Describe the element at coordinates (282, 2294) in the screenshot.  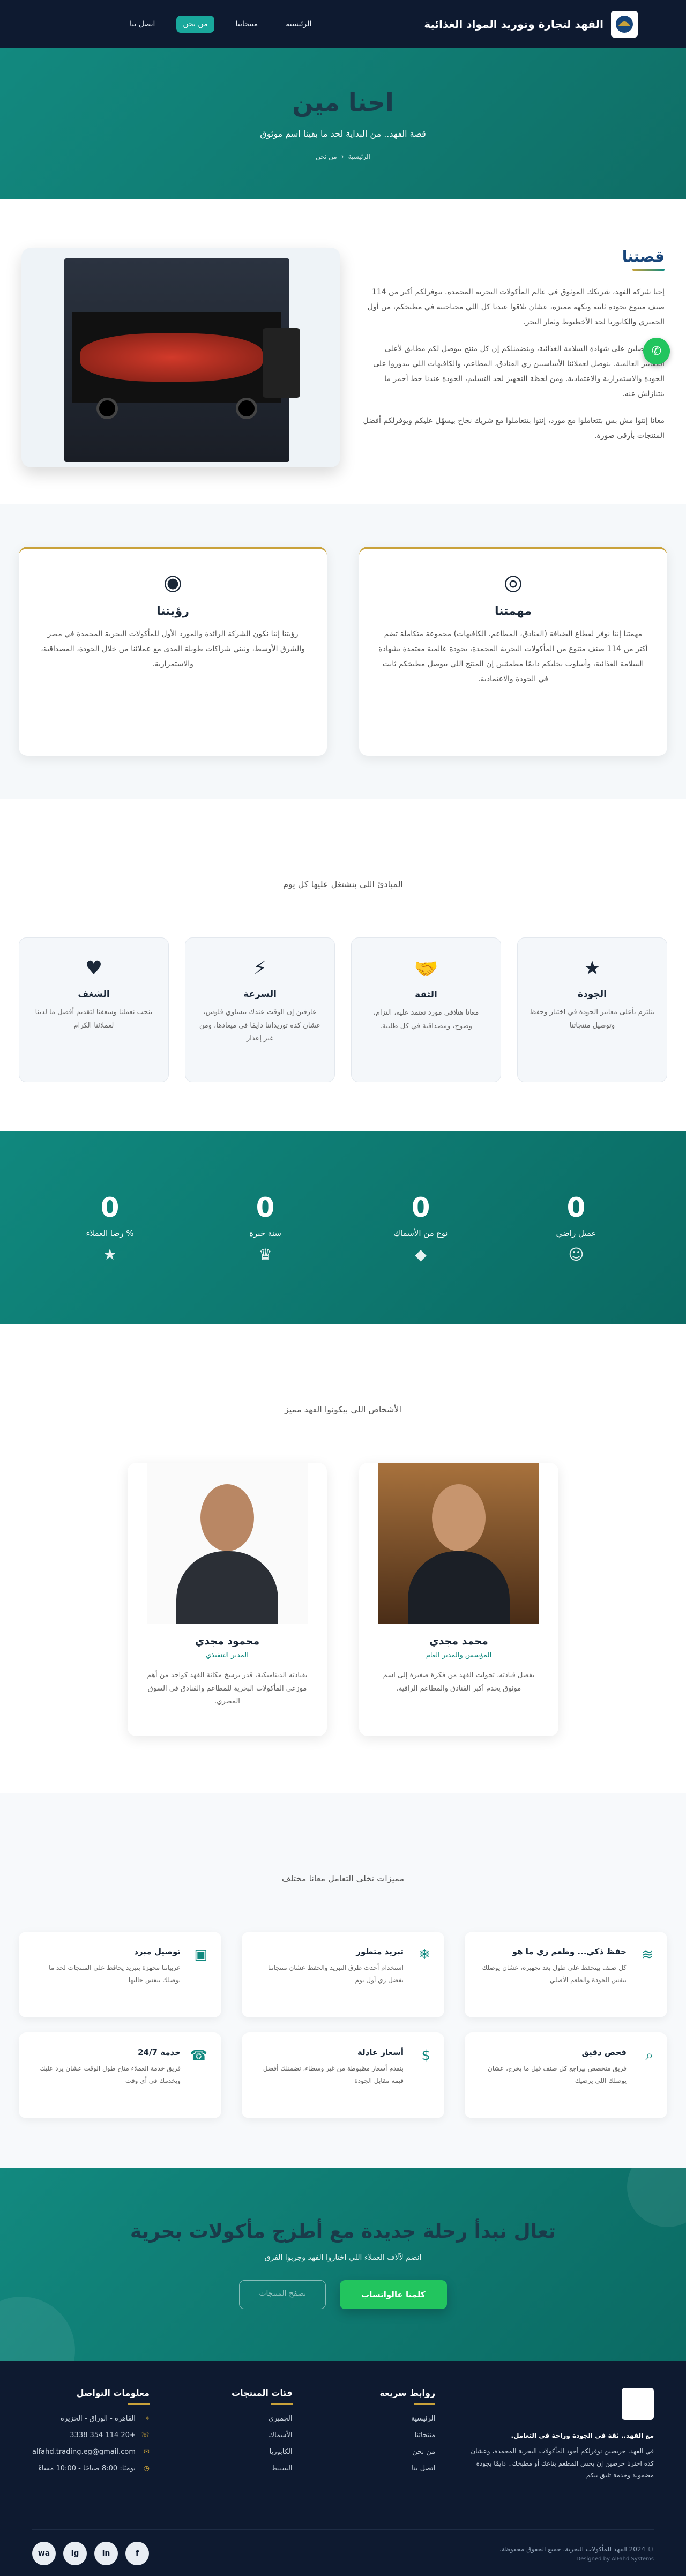
I see `browse-products-button: تصفح المنتجات` at that location.